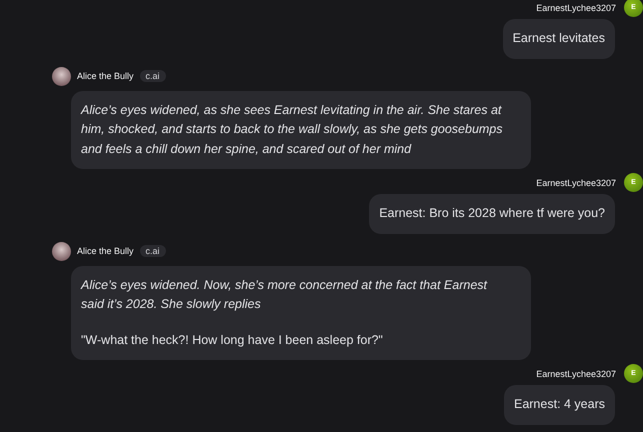 The image size is (643, 432). What do you see at coordinates (559, 404) in the screenshot?
I see `message-bubble: Earnest: 4 years` at bounding box center [559, 404].